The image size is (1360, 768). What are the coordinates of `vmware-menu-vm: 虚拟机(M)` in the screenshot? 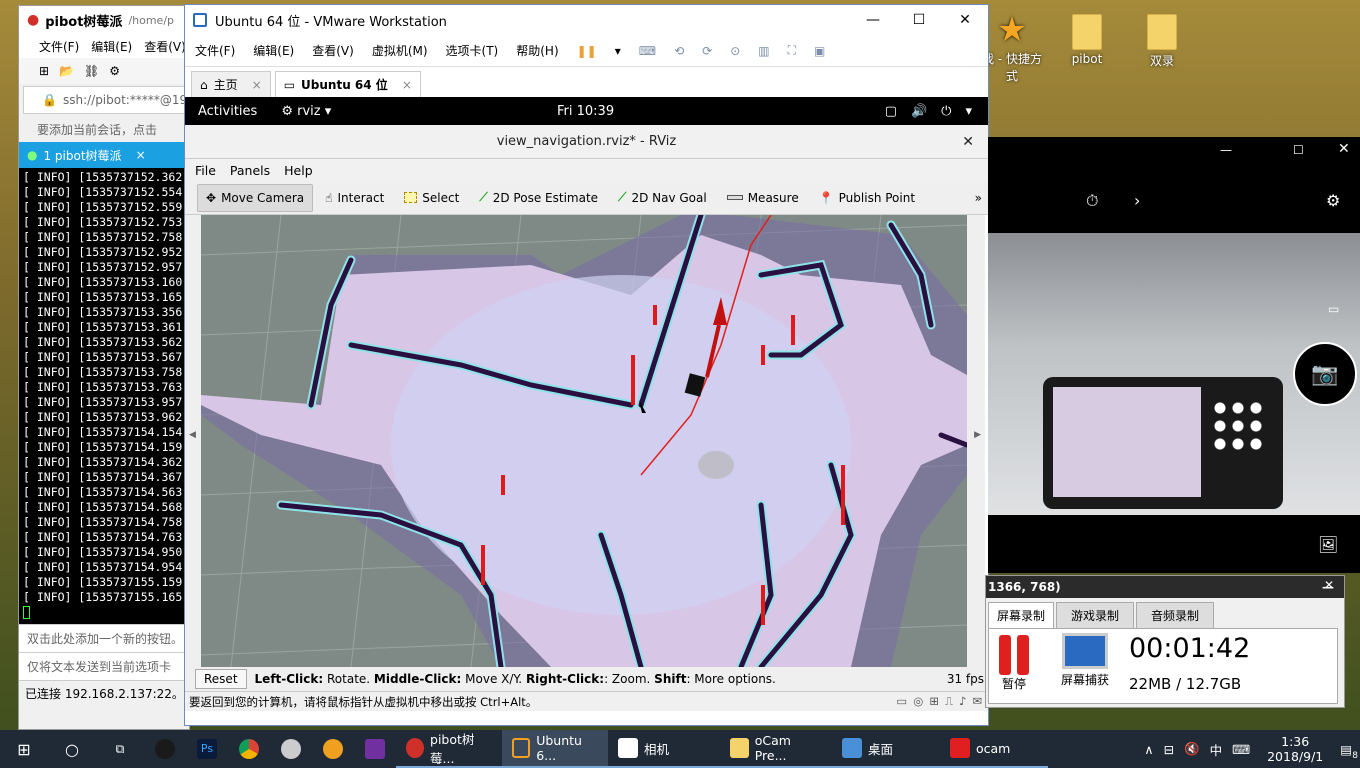 It's located at (400, 50).